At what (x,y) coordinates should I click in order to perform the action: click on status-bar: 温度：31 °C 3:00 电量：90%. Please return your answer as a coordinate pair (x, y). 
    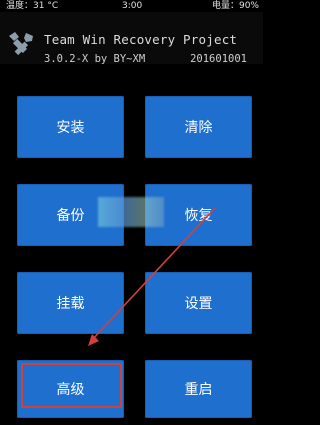
    Looking at the image, I should click on (131, 6).